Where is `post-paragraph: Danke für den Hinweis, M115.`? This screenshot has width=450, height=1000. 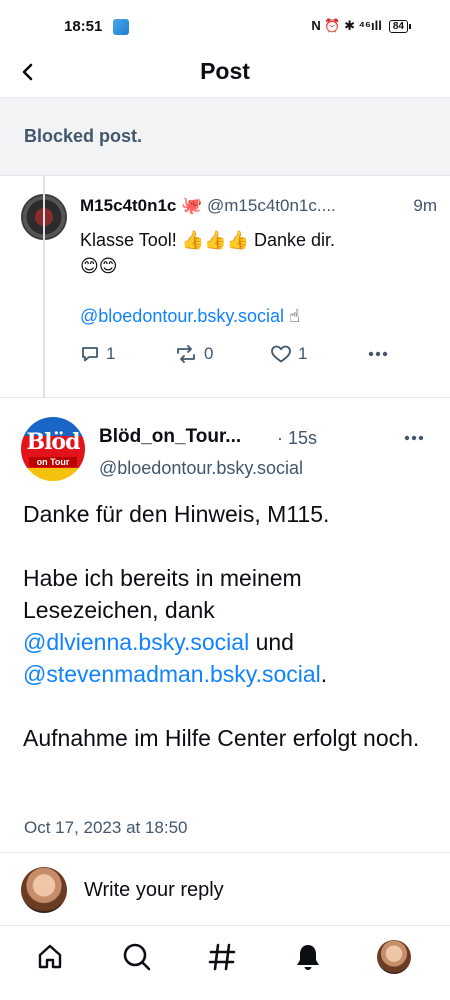 post-paragraph: Danke für den Hinweis, M115. is located at coordinates (176, 514).